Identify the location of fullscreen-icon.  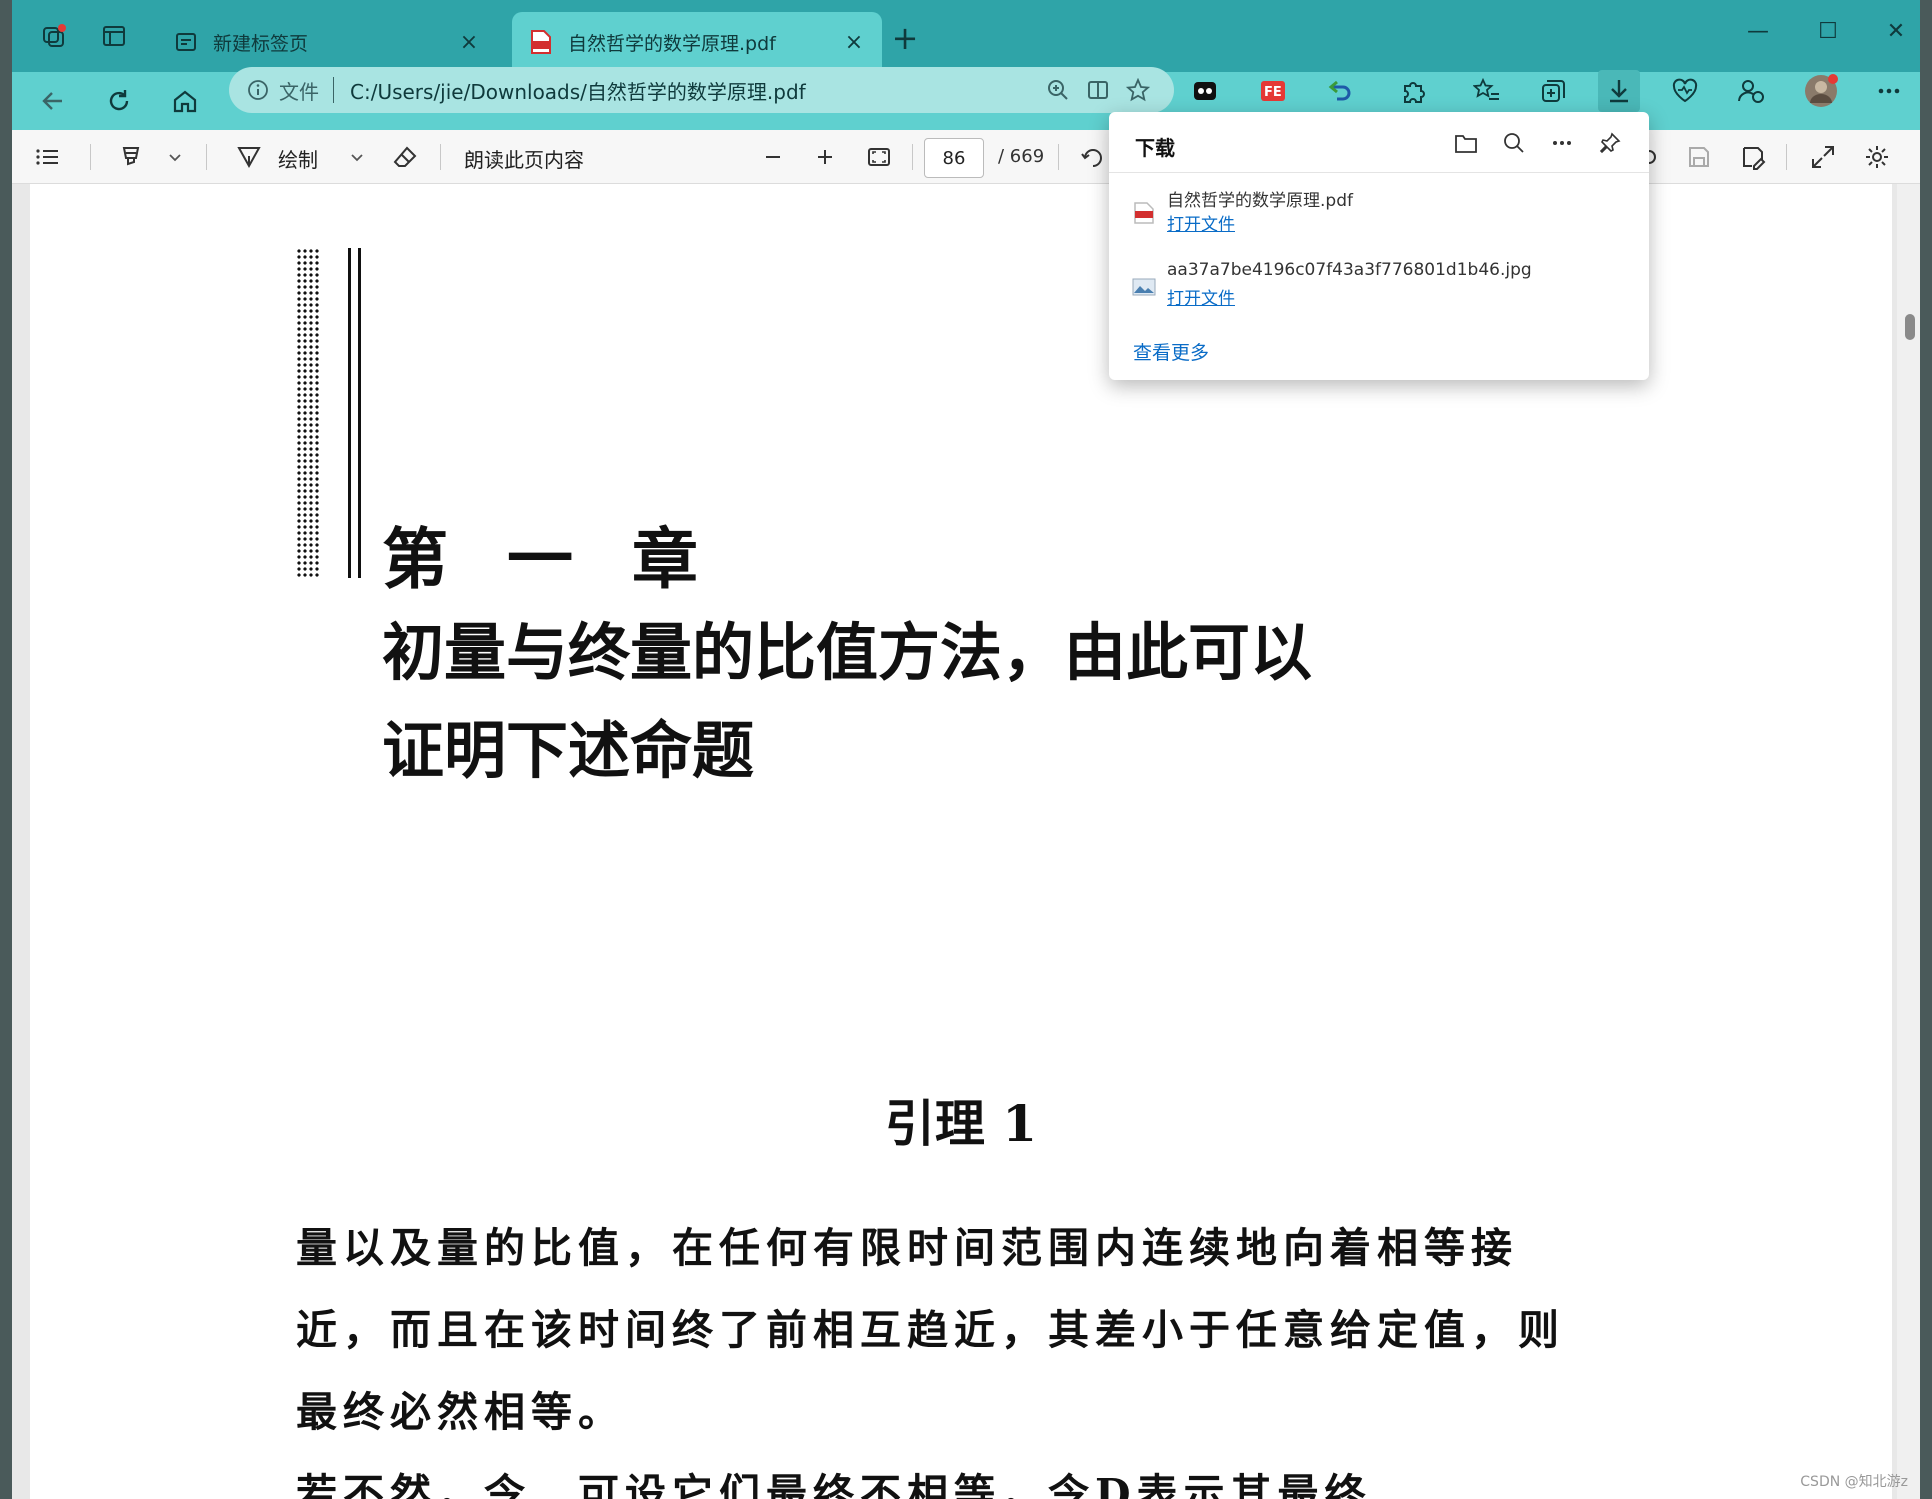
(1823, 157).